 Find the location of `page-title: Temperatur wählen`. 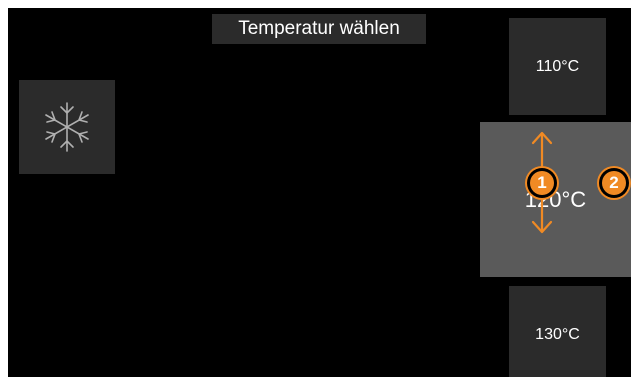

page-title: Temperatur wählen is located at coordinates (319, 29).